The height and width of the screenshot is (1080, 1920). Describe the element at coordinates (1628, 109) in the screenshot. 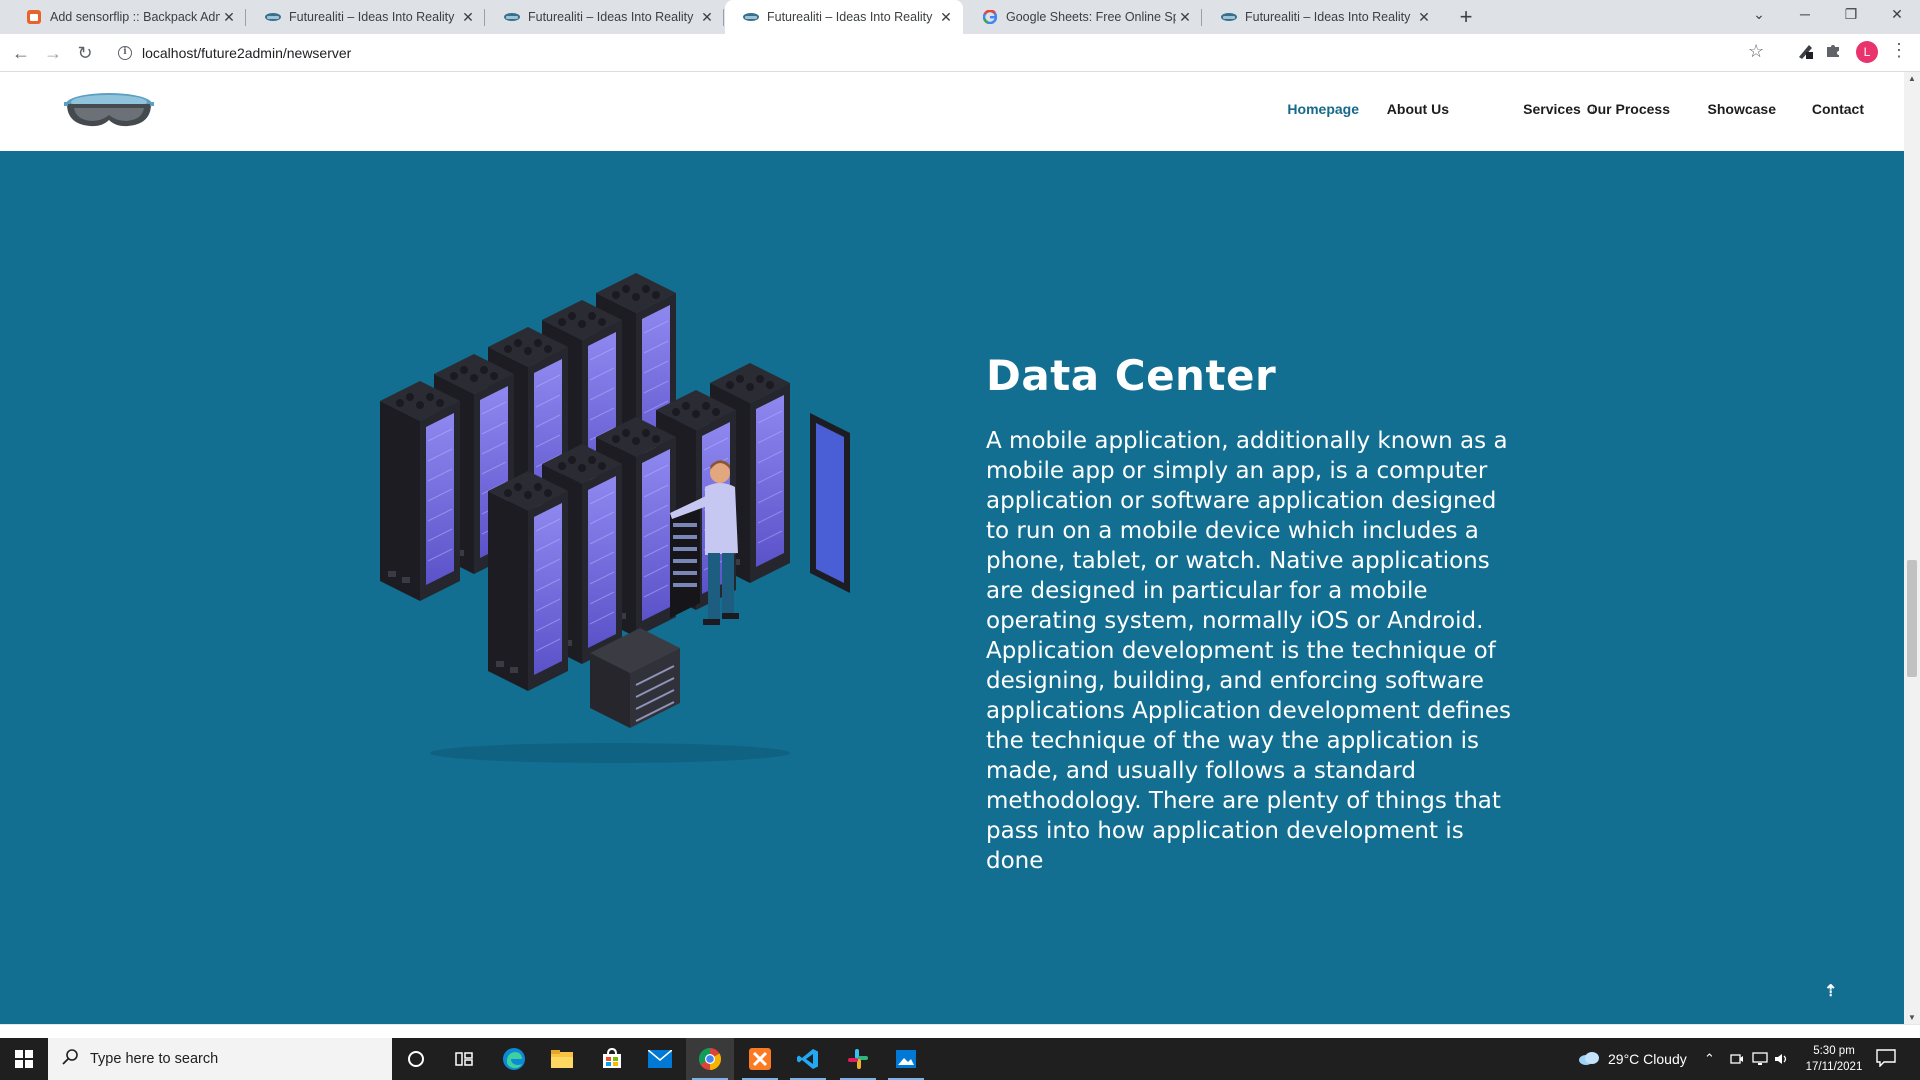

I see `nav-our-process: Our Process` at that location.